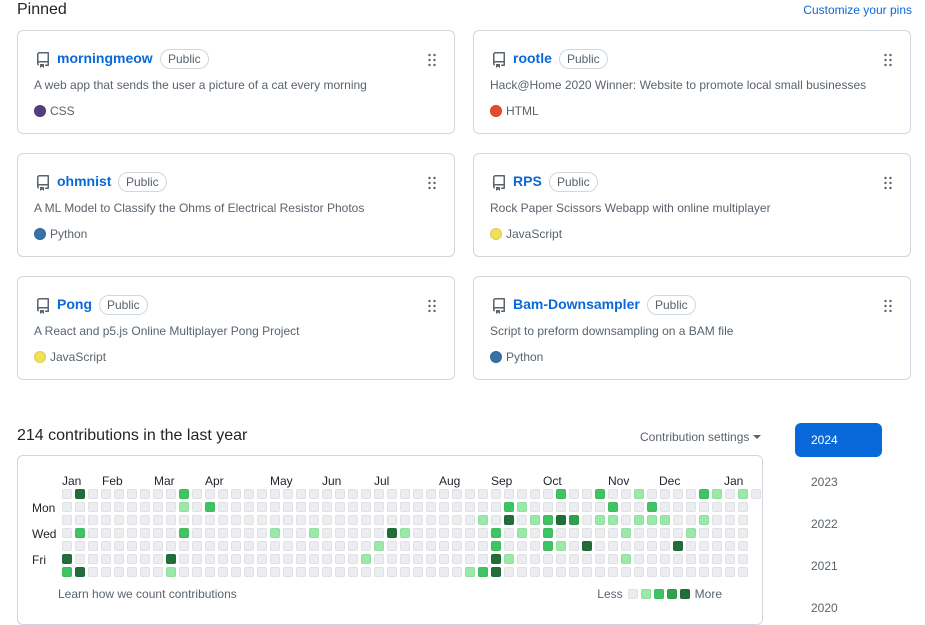 Image resolution: width=925 pixels, height=625 pixels. Describe the element at coordinates (527, 181) in the screenshot. I see `repo-name-link: RPS` at that location.